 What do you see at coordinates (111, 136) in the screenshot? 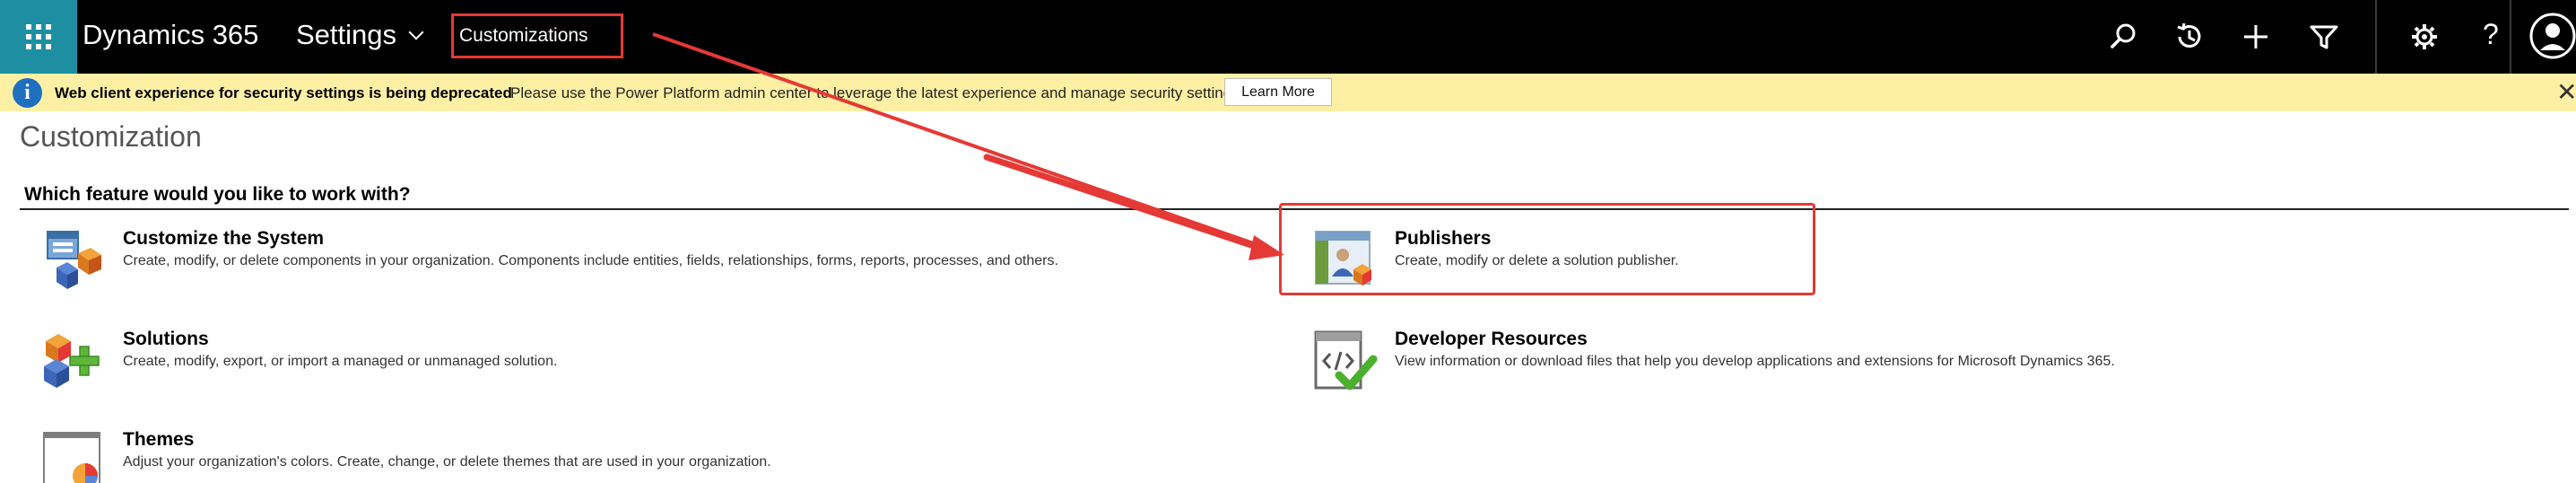
I see `page-title: Customization` at bounding box center [111, 136].